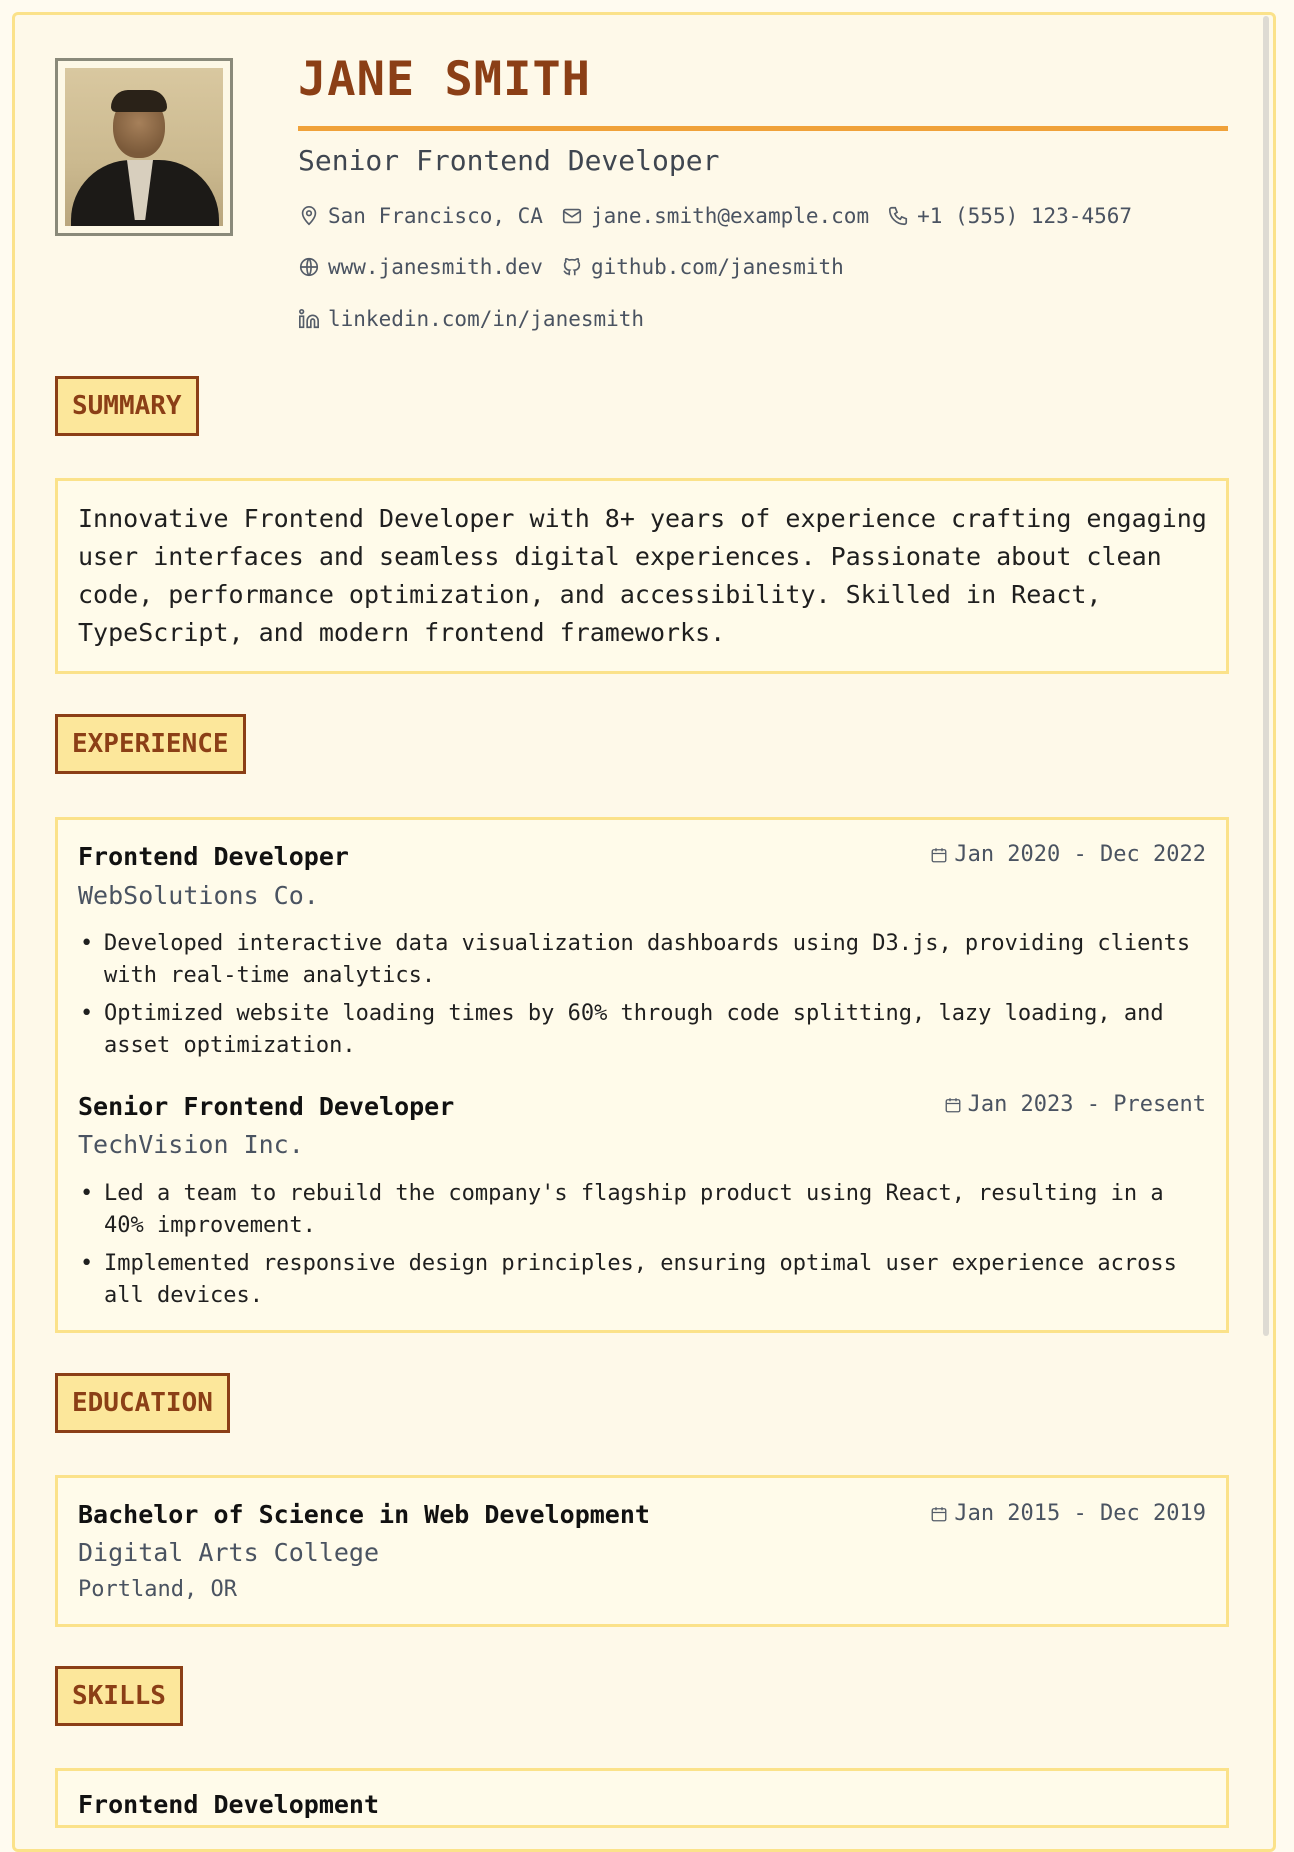 This screenshot has width=1294, height=1852. Describe the element at coordinates (229, 1804) in the screenshot. I see `skills-group-title: Frontend Development` at that location.